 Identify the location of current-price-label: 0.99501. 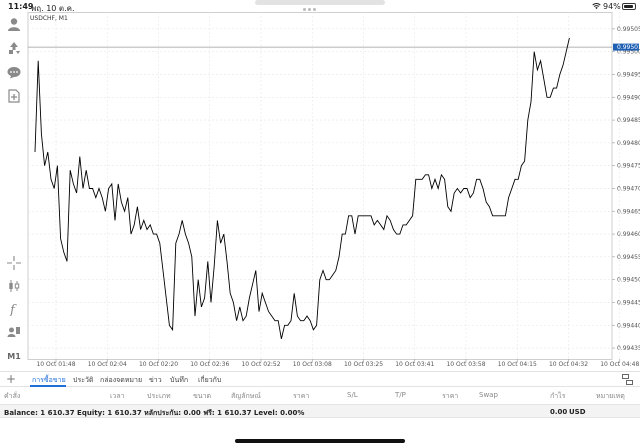
(628, 47).